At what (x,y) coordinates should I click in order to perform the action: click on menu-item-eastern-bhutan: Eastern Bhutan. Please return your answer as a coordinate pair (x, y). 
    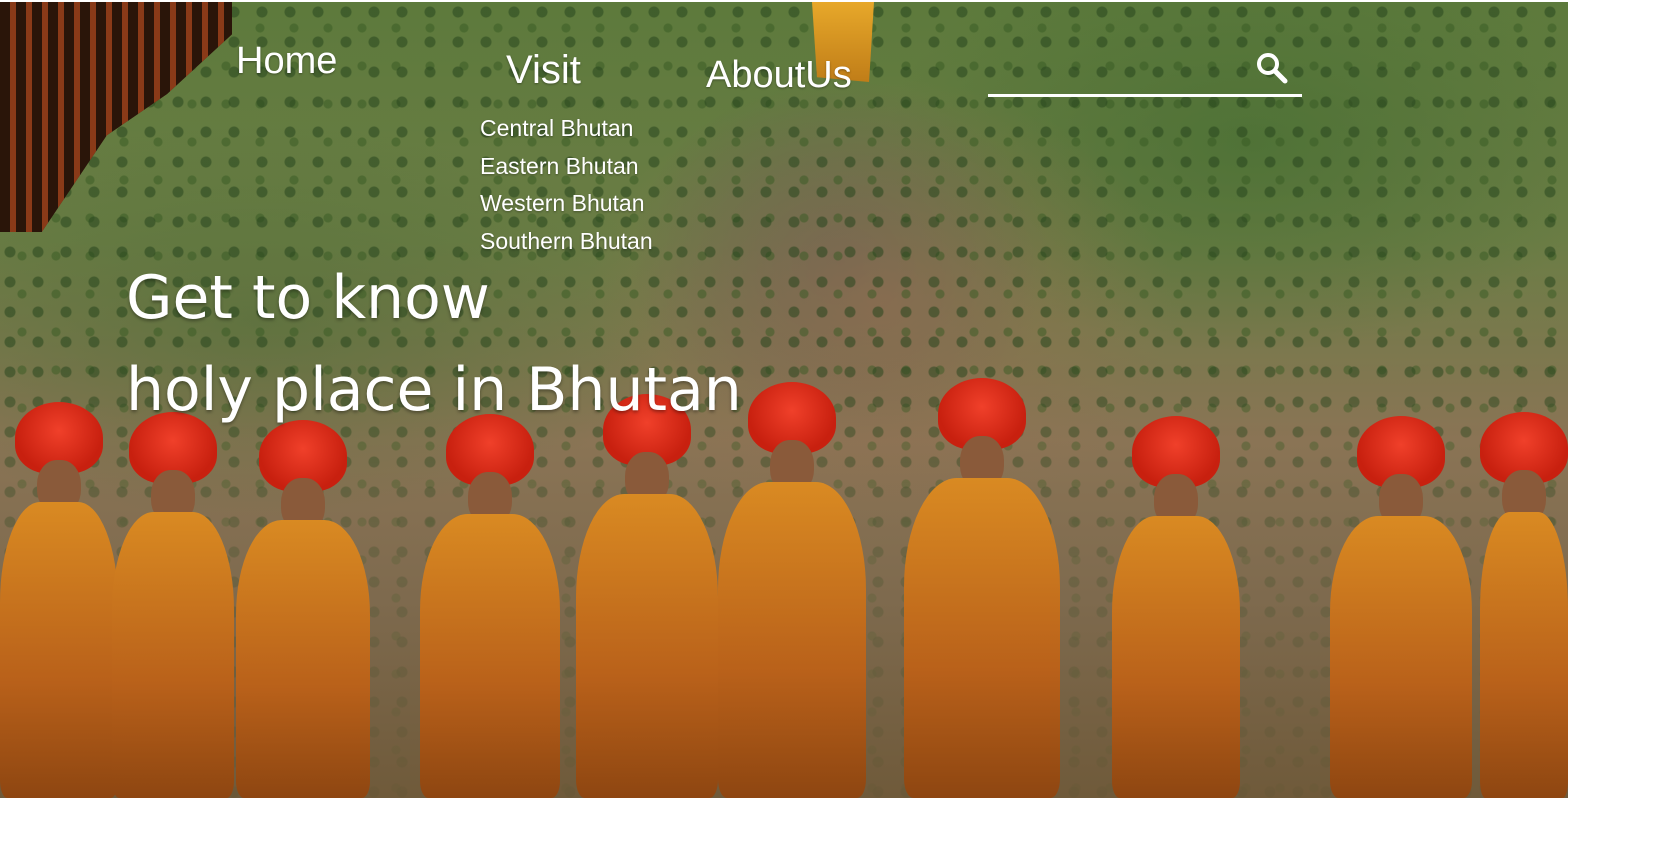
    Looking at the image, I should click on (566, 167).